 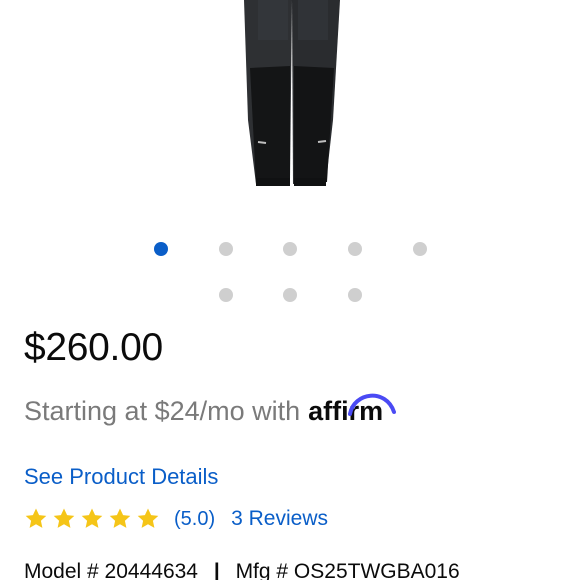 What do you see at coordinates (93, 347) in the screenshot?
I see `product-price: $260.00` at bounding box center [93, 347].